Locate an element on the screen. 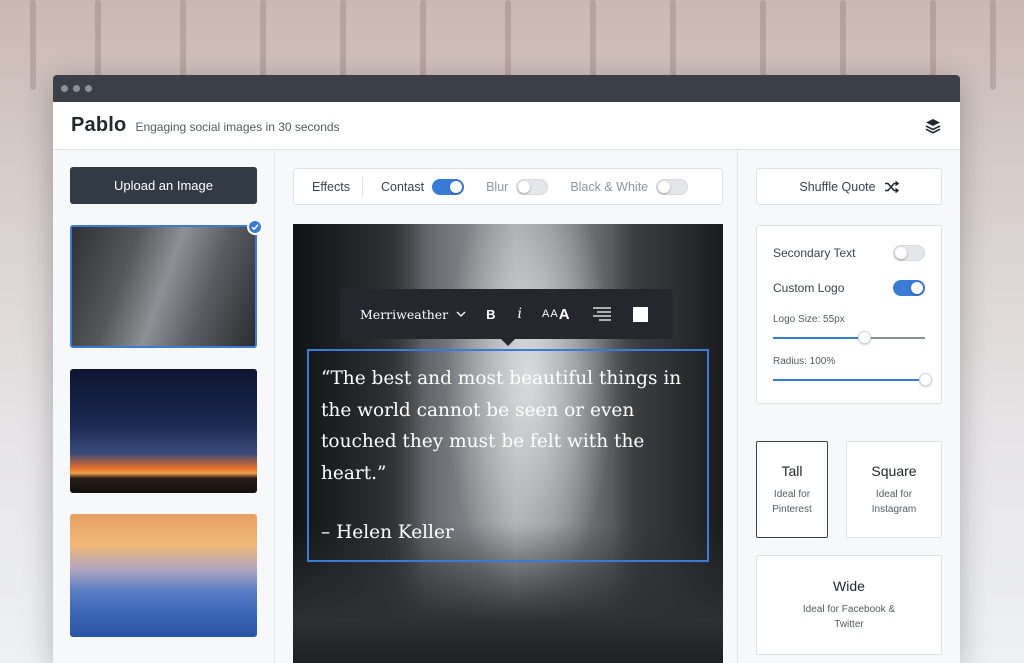 The image size is (1024, 663). size-option-wide: Wide Ideal for Facebook & Twitter is located at coordinates (849, 605).